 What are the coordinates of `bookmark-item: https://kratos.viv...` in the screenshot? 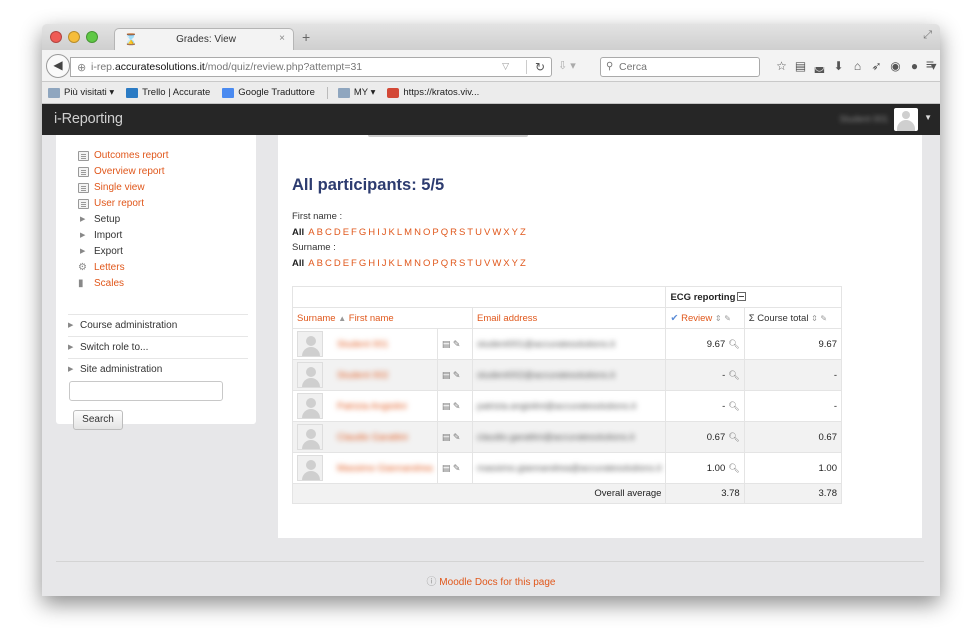 It's located at (433, 92).